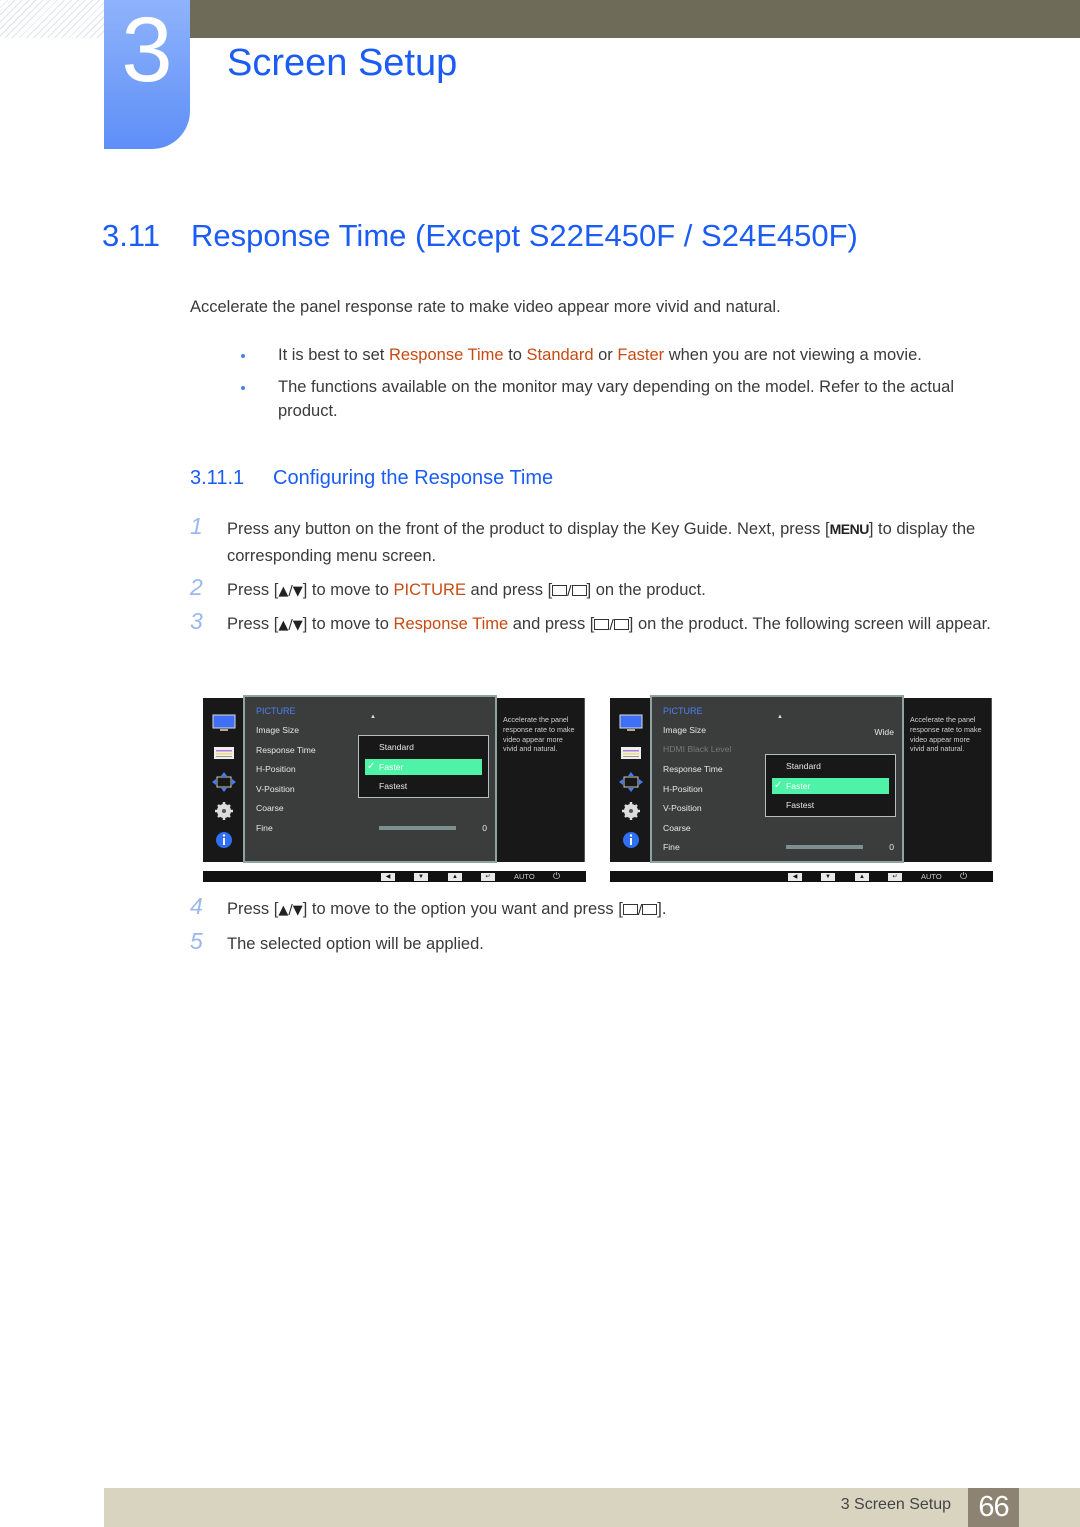  What do you see at coordinates (196, 941) in the screenshot?
I see `step-number: 5` at bounding box center [196, 941].